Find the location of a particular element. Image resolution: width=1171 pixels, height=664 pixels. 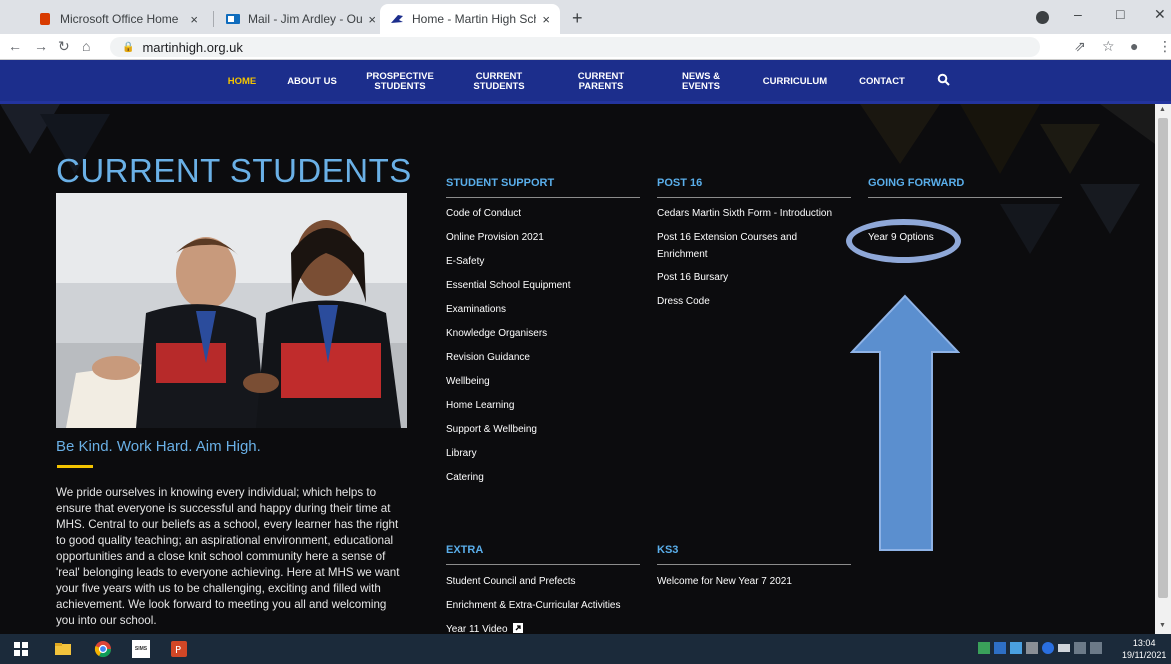

powerpoint-icon: P is located at coordinates (179, 649).